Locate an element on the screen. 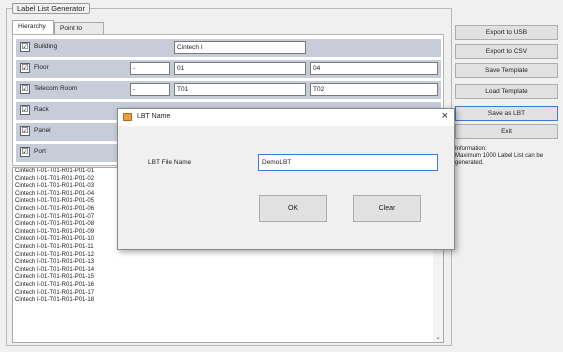  list-item: Cintech I-01-T01-R01-P01-18 is located at coordinates (228, 301).